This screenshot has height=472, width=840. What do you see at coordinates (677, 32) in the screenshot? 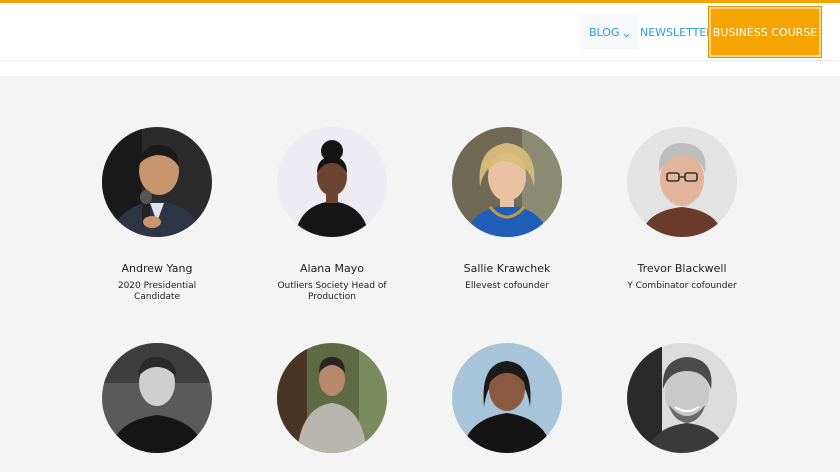
I see `nav-newsletter-link: NEWSLETTER` at bounding box center [677, 32].